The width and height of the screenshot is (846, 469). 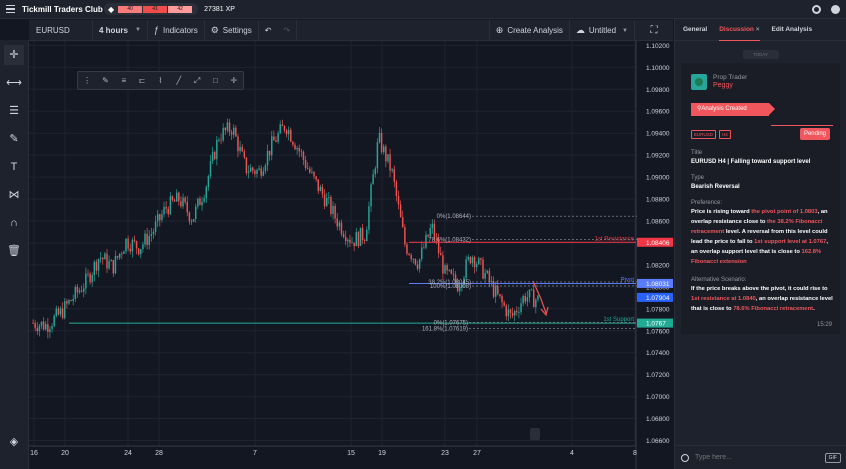 I want to click on fib-tool-icon: ☰, so click(x=14, y=111).